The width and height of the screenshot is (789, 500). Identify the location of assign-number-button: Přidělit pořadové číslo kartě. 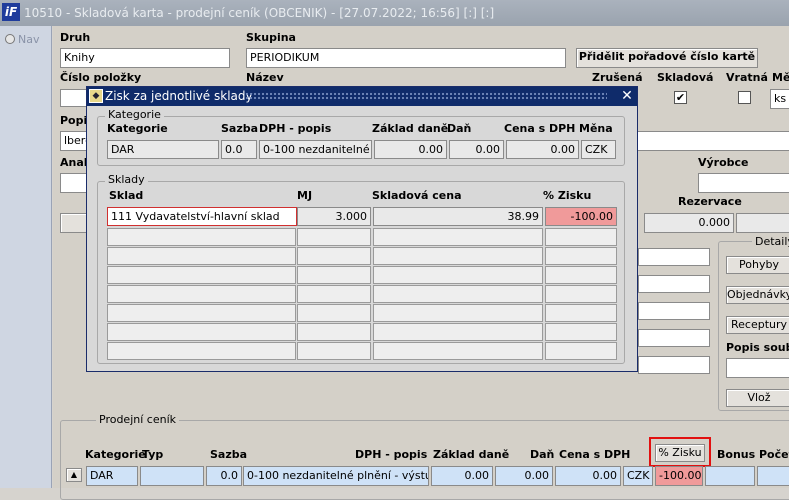
(667, 58).